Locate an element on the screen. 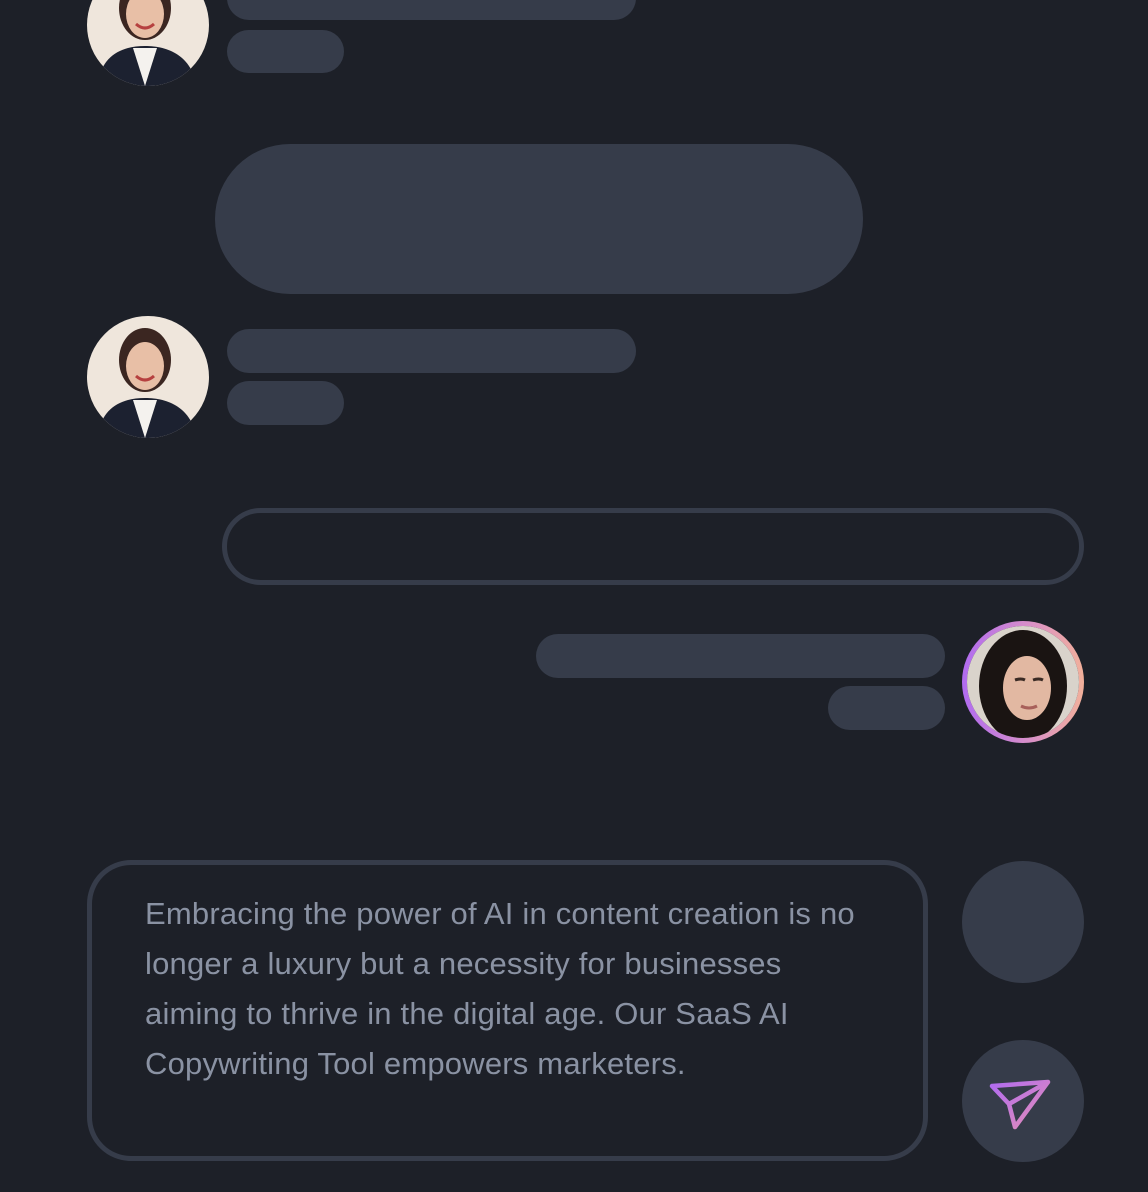 Image resolution: width=1148 pixels, height=1192 pixels. message-outline-placeholder is located at coordinates (653, 546).